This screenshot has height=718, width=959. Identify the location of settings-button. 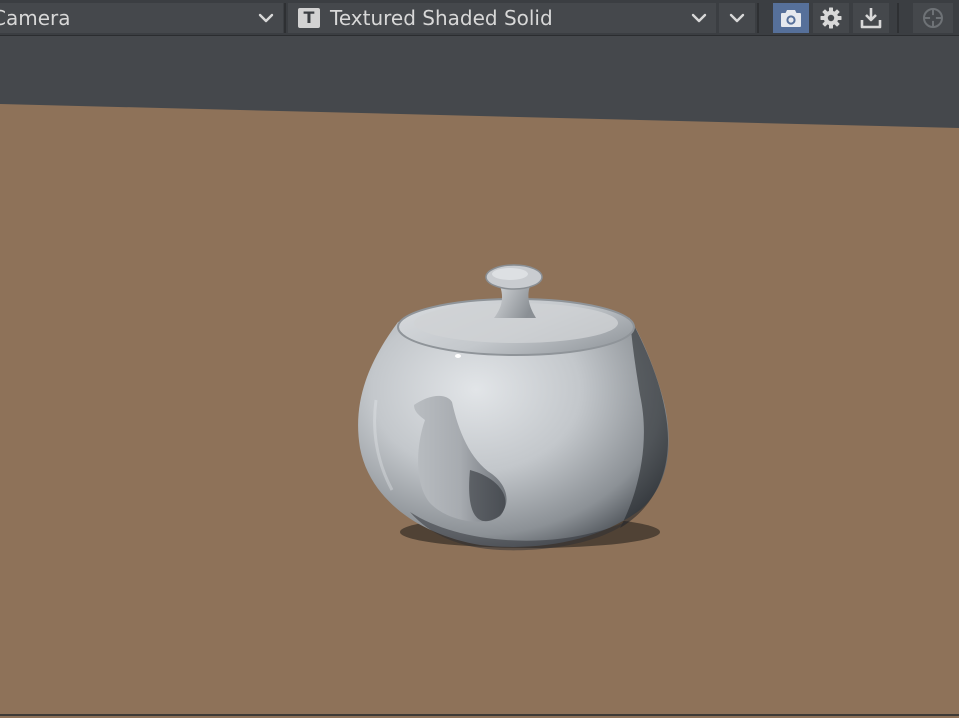
(831, 18).